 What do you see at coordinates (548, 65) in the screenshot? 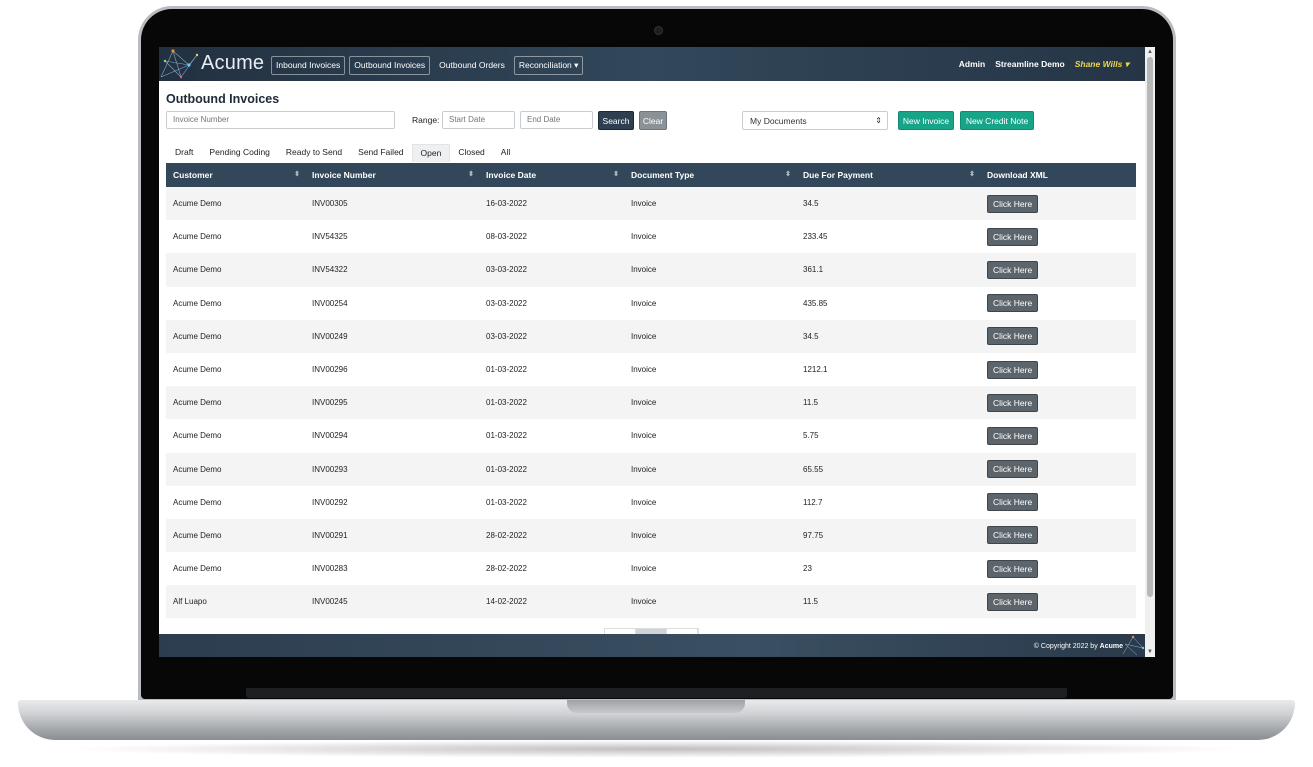
I see `nav-reconciliation: Reconciliation ▾` at bounding box center [548, 65].